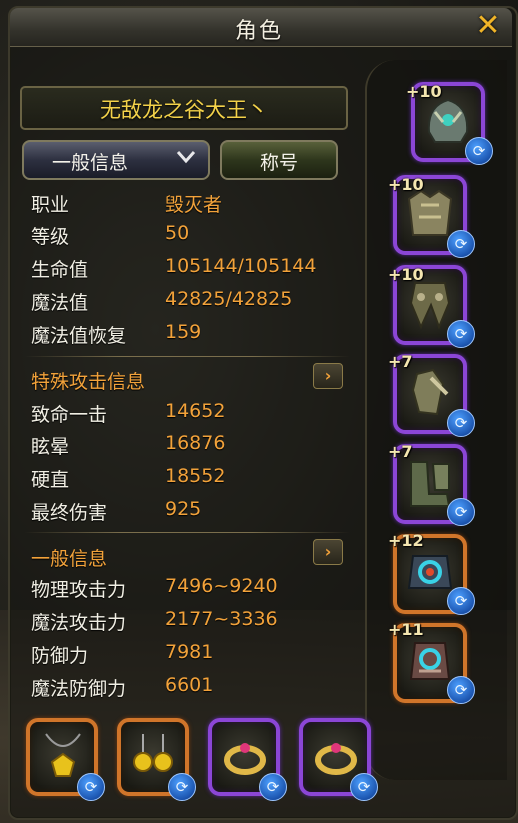 Image resolution: width=518 pixels, height=823 pixels. Describe the element at coordinates (183, 332) in the screenshot. I see `stat-value-mp-regen: 159` at that location.